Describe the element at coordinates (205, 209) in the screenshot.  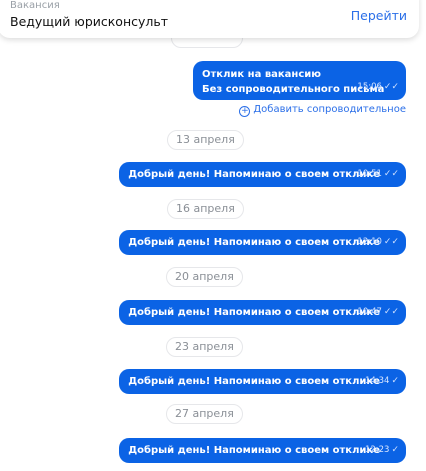
I see `date-pill: 16 апреля` at that location.